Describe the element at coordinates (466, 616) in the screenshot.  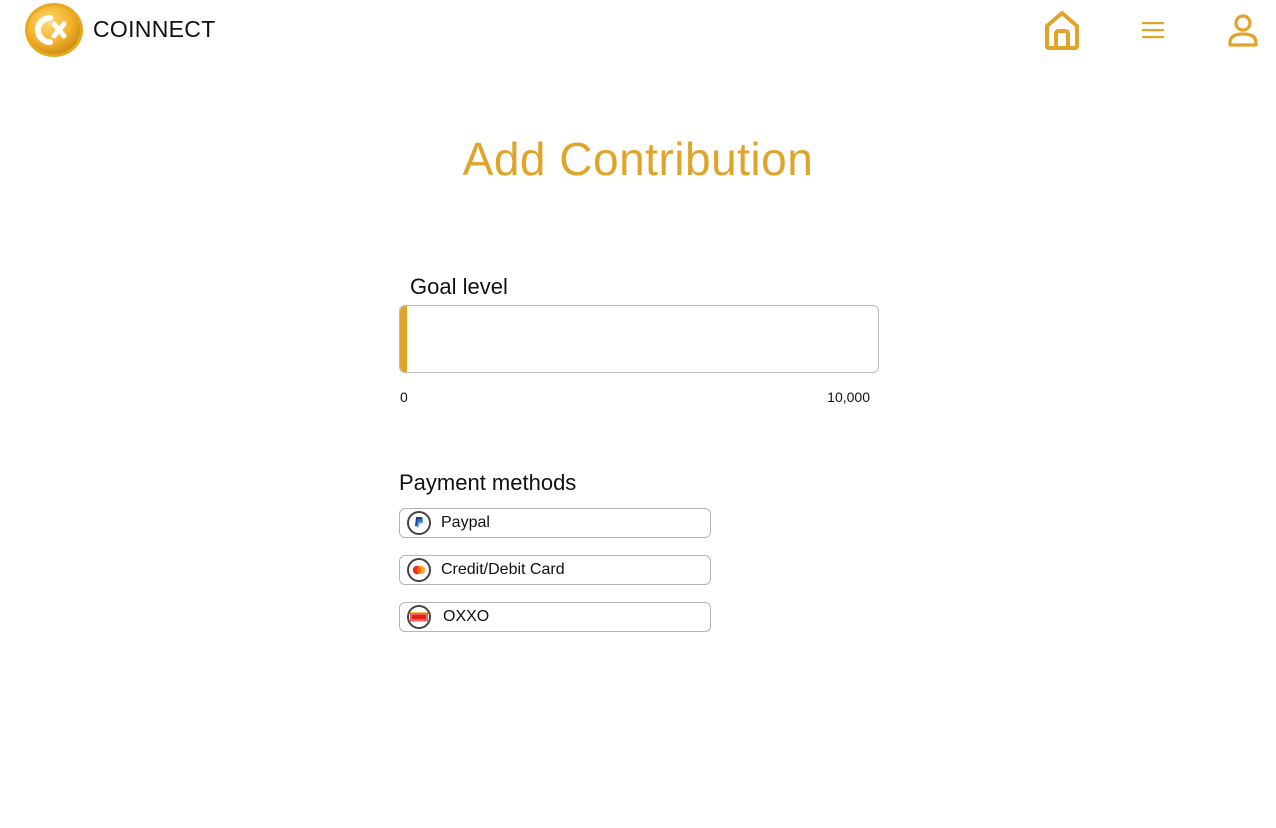
I see `payment-option-label: OXXO` at that location.